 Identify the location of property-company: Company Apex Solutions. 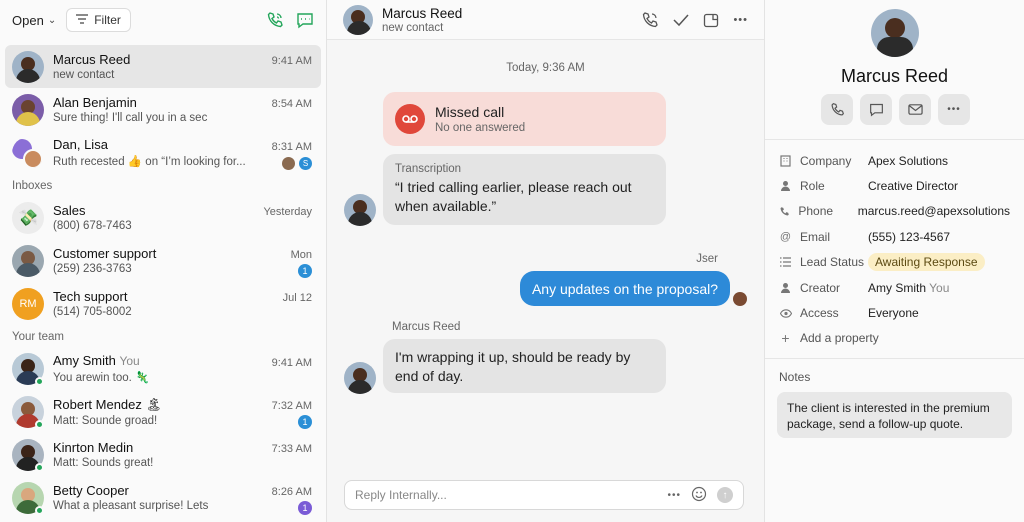
(894, 160).